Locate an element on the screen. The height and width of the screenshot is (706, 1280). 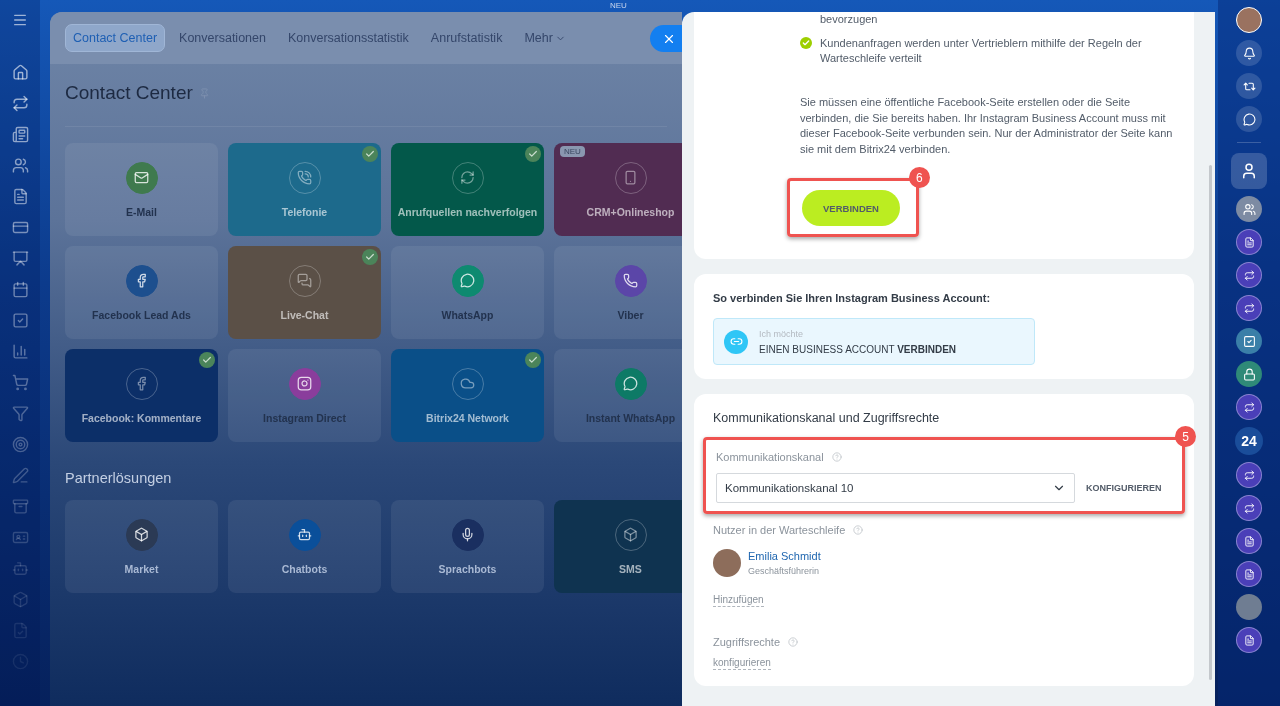
user-role: Geschäftsführerin is located at coordinates (784, 571).